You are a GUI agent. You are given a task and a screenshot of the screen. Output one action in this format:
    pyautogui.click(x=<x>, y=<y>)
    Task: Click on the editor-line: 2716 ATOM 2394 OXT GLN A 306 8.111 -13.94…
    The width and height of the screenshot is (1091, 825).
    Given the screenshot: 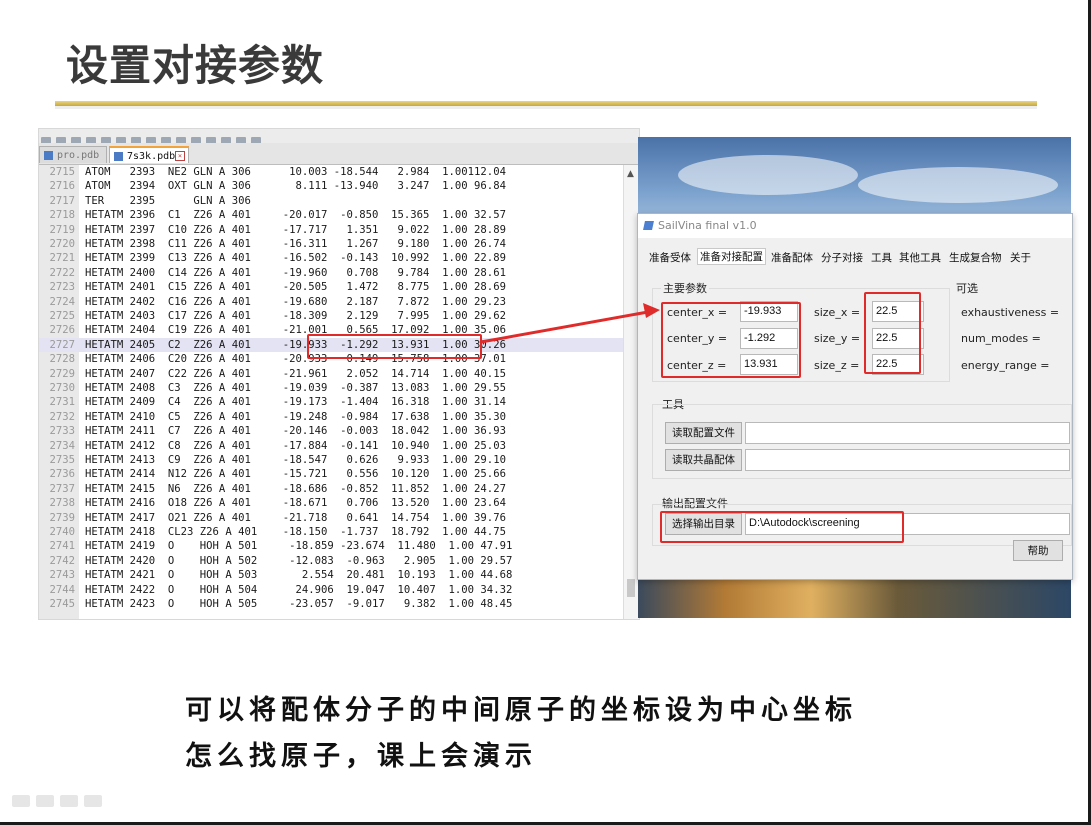 What is the action you would take?
    pyautogui.click(x=331, y=186)
    